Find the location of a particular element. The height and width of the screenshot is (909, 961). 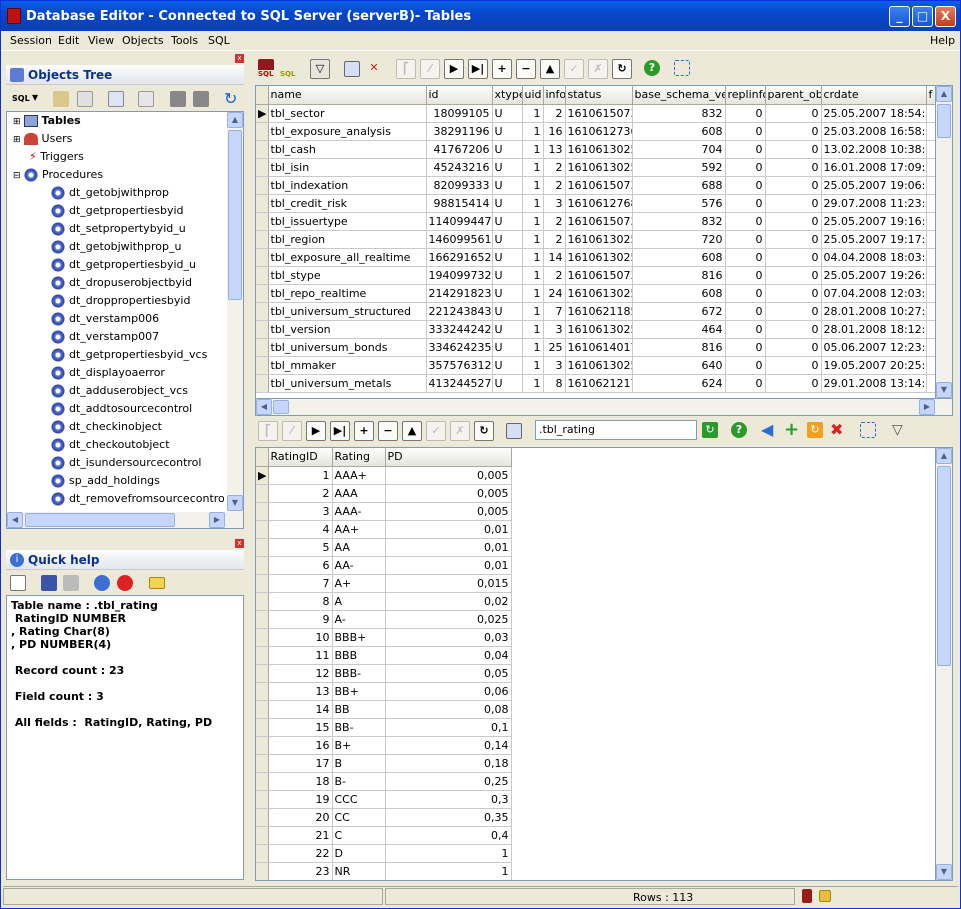

tree-node-procedure: dt_getpropertiesbyid is located at coordinates (117, 213).